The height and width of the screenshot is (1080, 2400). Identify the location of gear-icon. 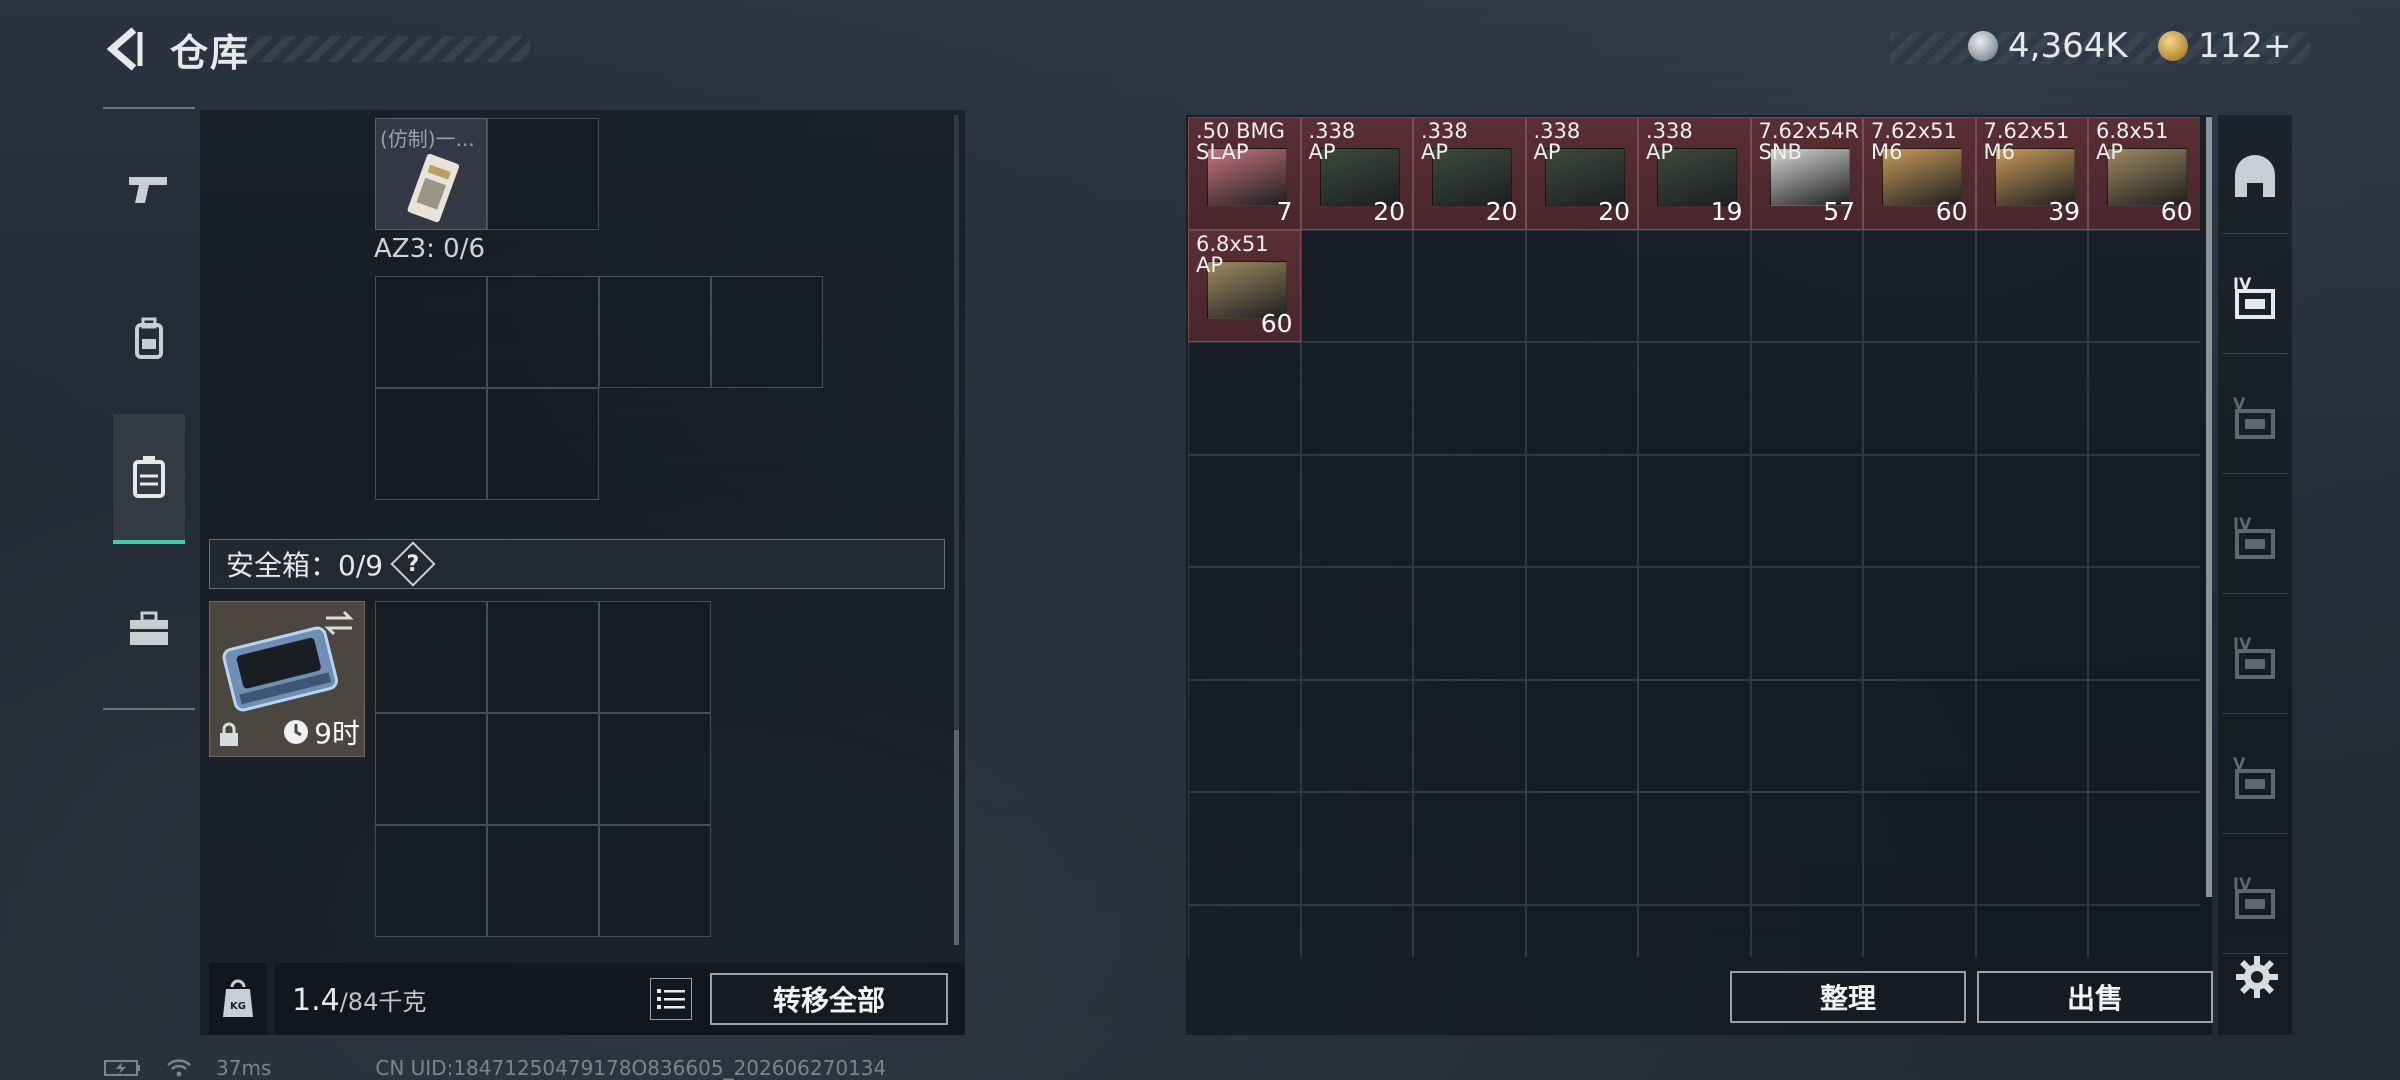
(2257, 977).